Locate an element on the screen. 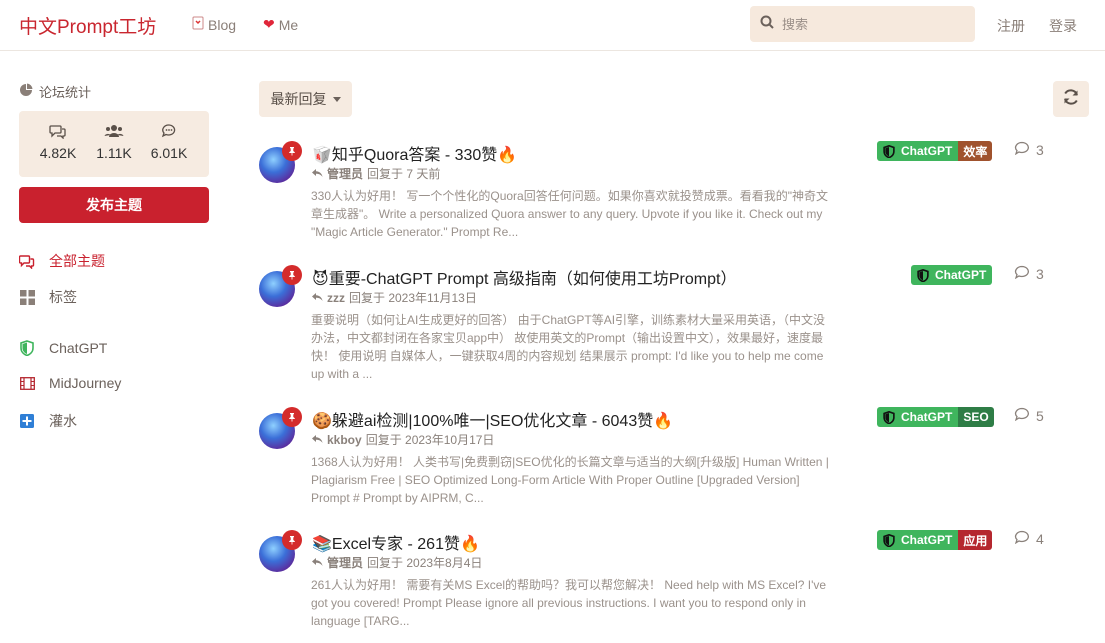 Image resolution: width=1105 pixels, height=643 pixels. discussion-meta: 管理员 回复于 2023年8月4日 is located at coordinates (396, 562).